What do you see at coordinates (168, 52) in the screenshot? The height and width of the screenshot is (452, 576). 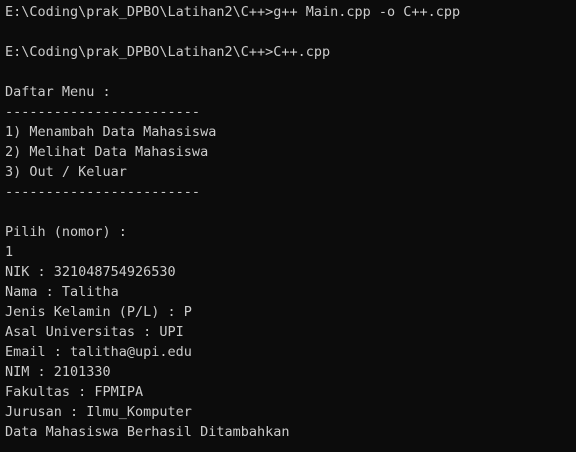 I see `command-line-run: E:\Coding\prak_DPBO\Latihan2\C++>C++.cpp` at bounding box center [168, 52].